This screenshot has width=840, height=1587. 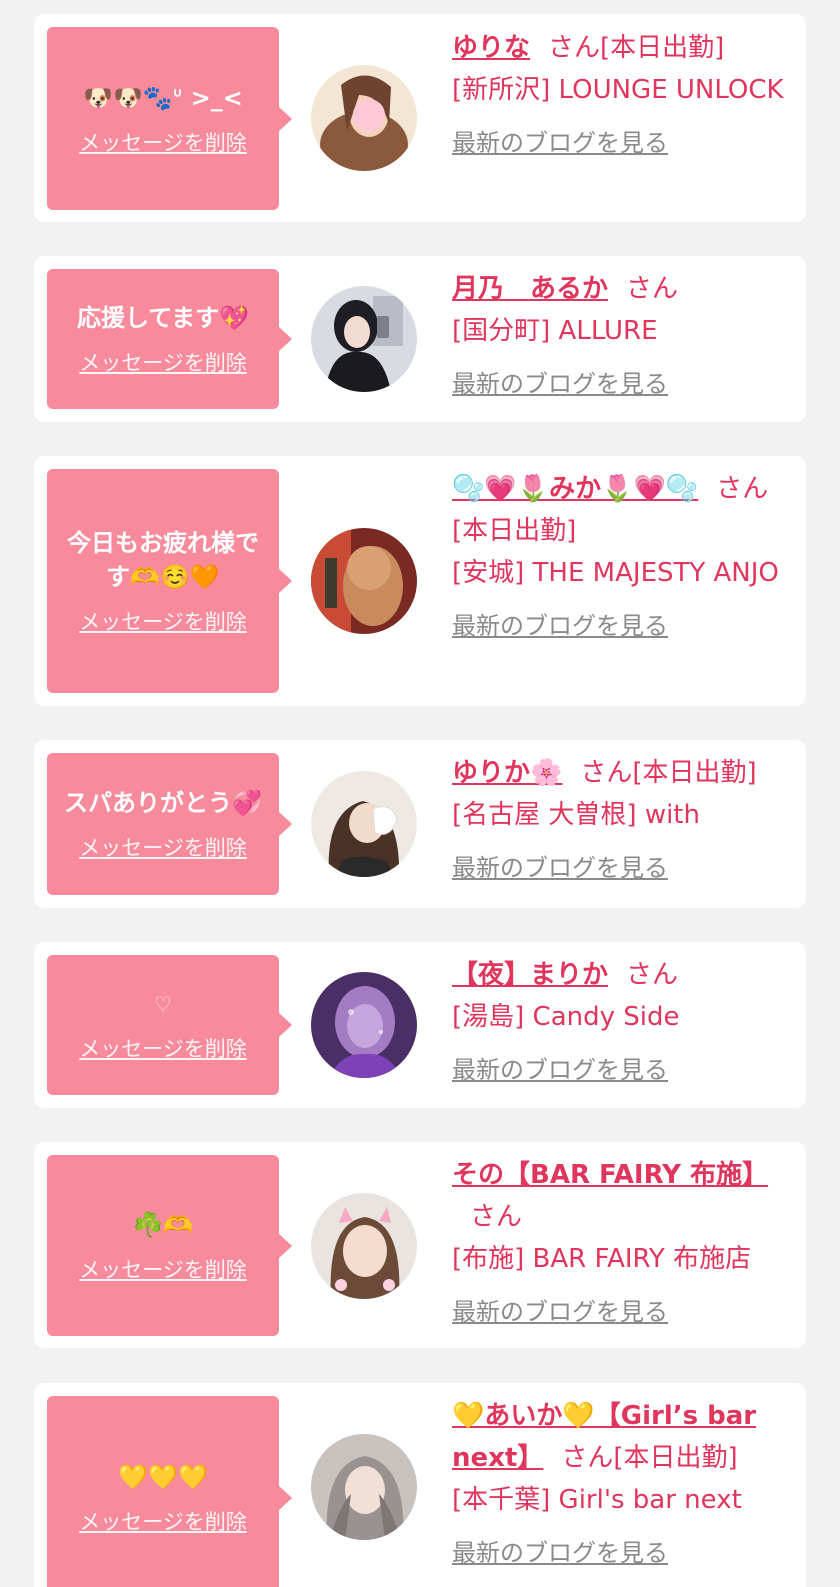 I want to click on shop-info: [国分町] ALLURE, so click(x=555, y=331).